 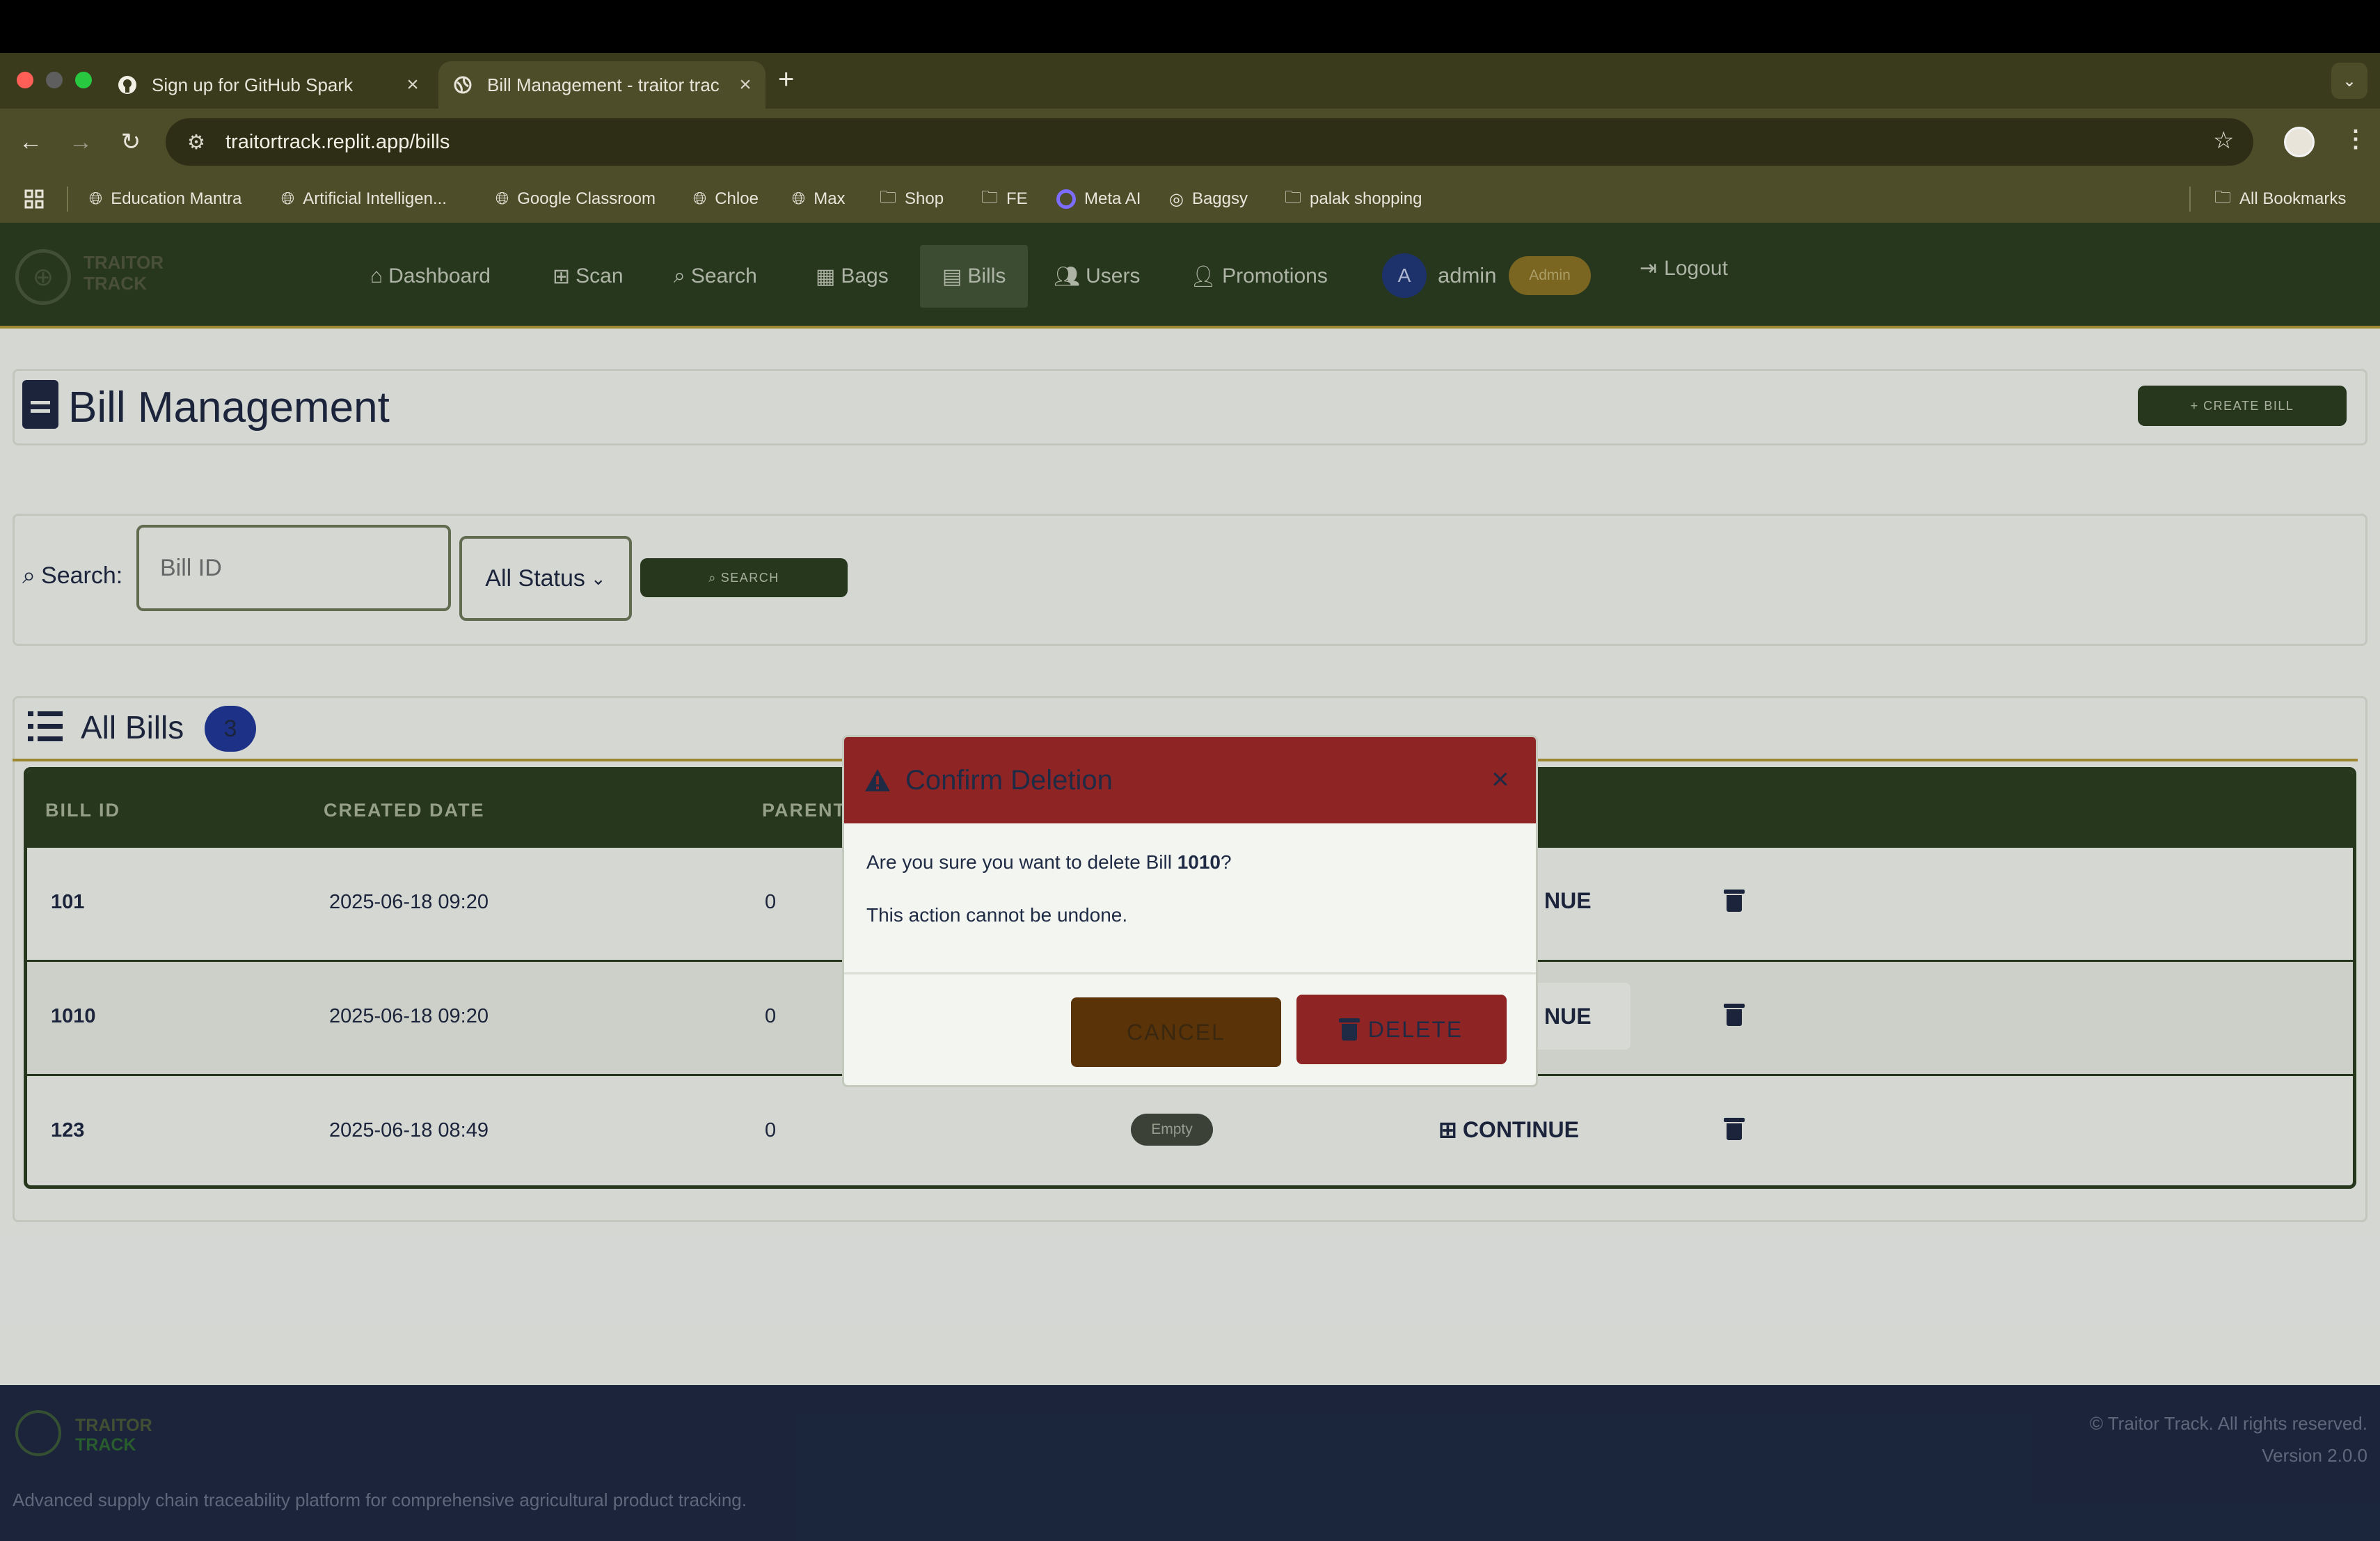 I want to click on warning-icon, so click(x=877, y=780).